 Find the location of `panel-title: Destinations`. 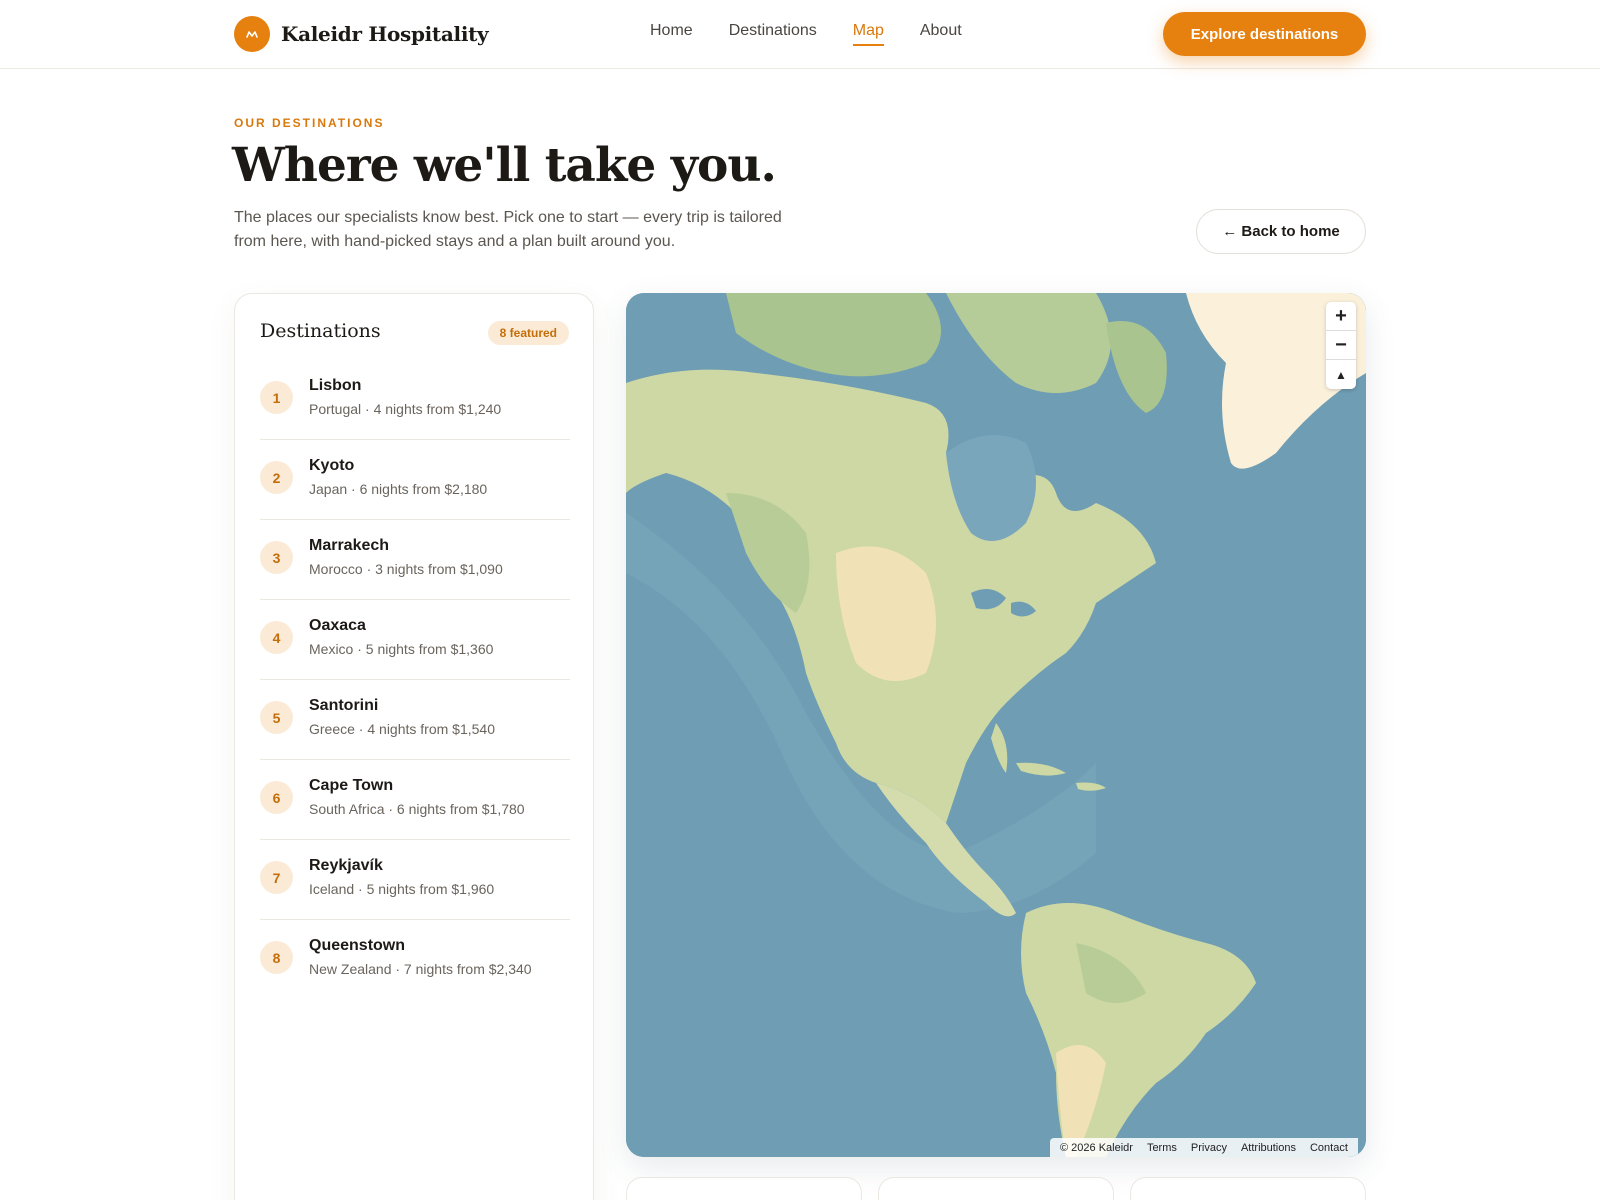

panel-title: Destinations is located at coordinates (320, 331).